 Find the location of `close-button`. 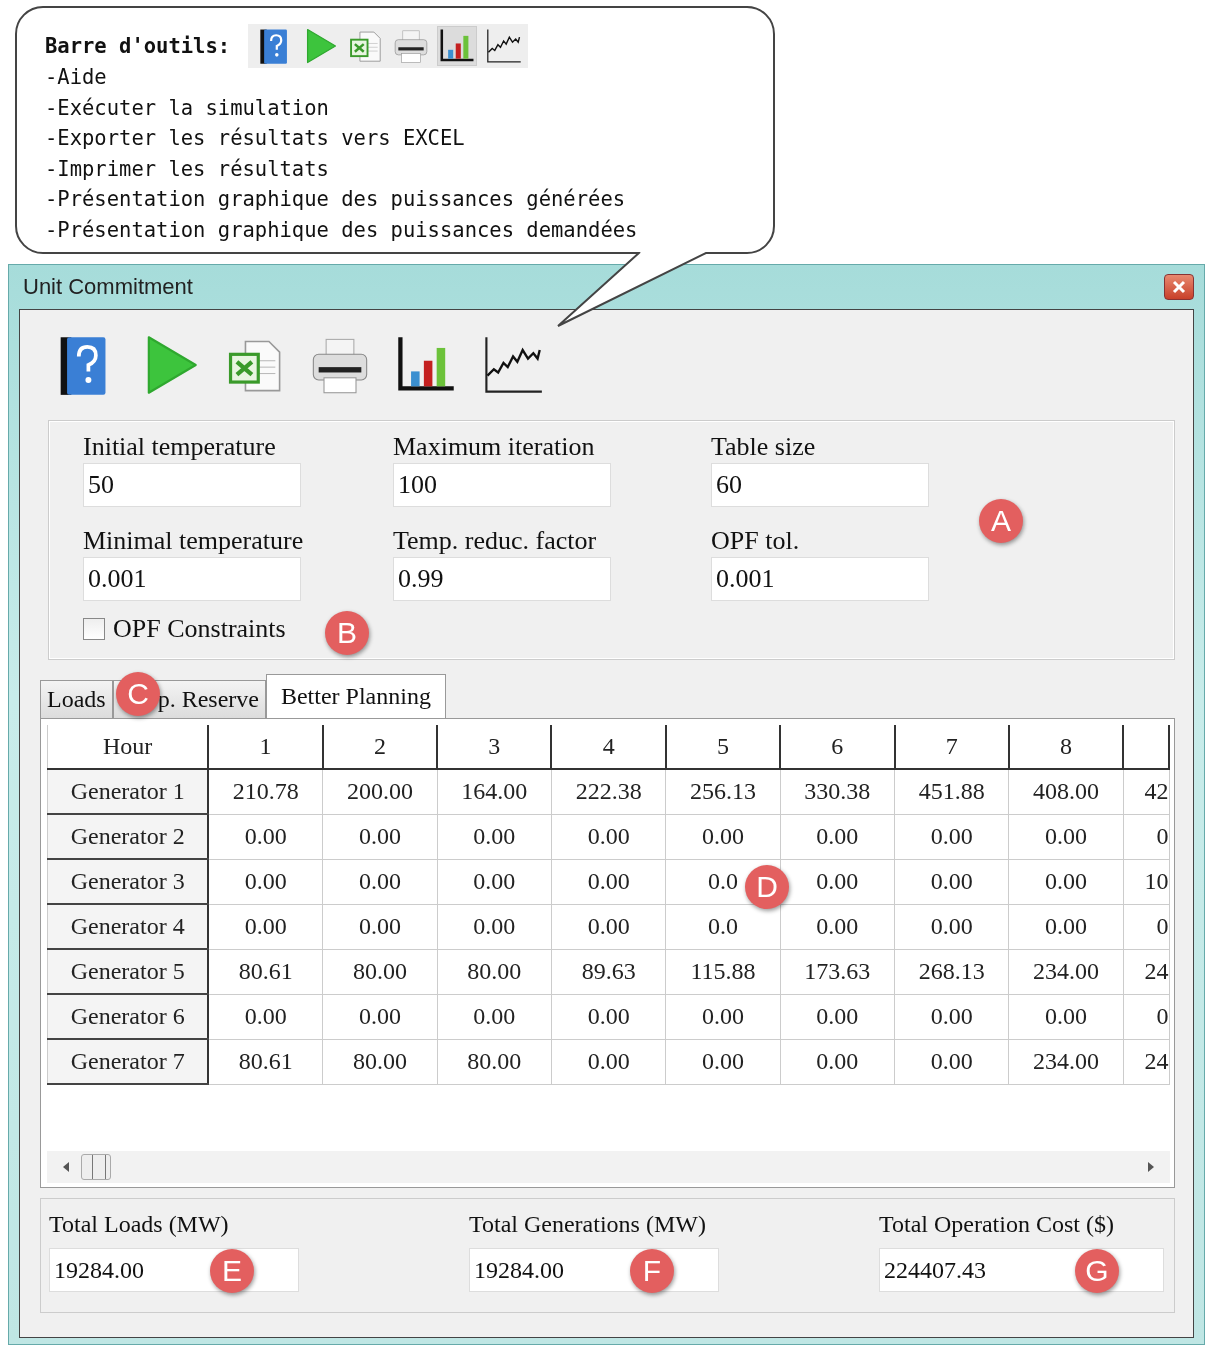

close-button is located at coordinates (1179, 287).